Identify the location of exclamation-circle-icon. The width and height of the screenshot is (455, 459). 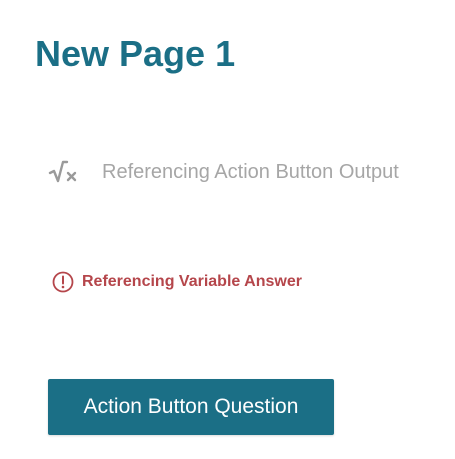
(63, 282).